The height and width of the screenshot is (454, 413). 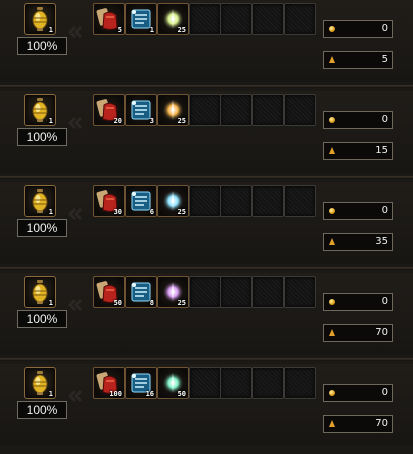 I want to click on fee-cost: 35, so click(x=358, y=242).